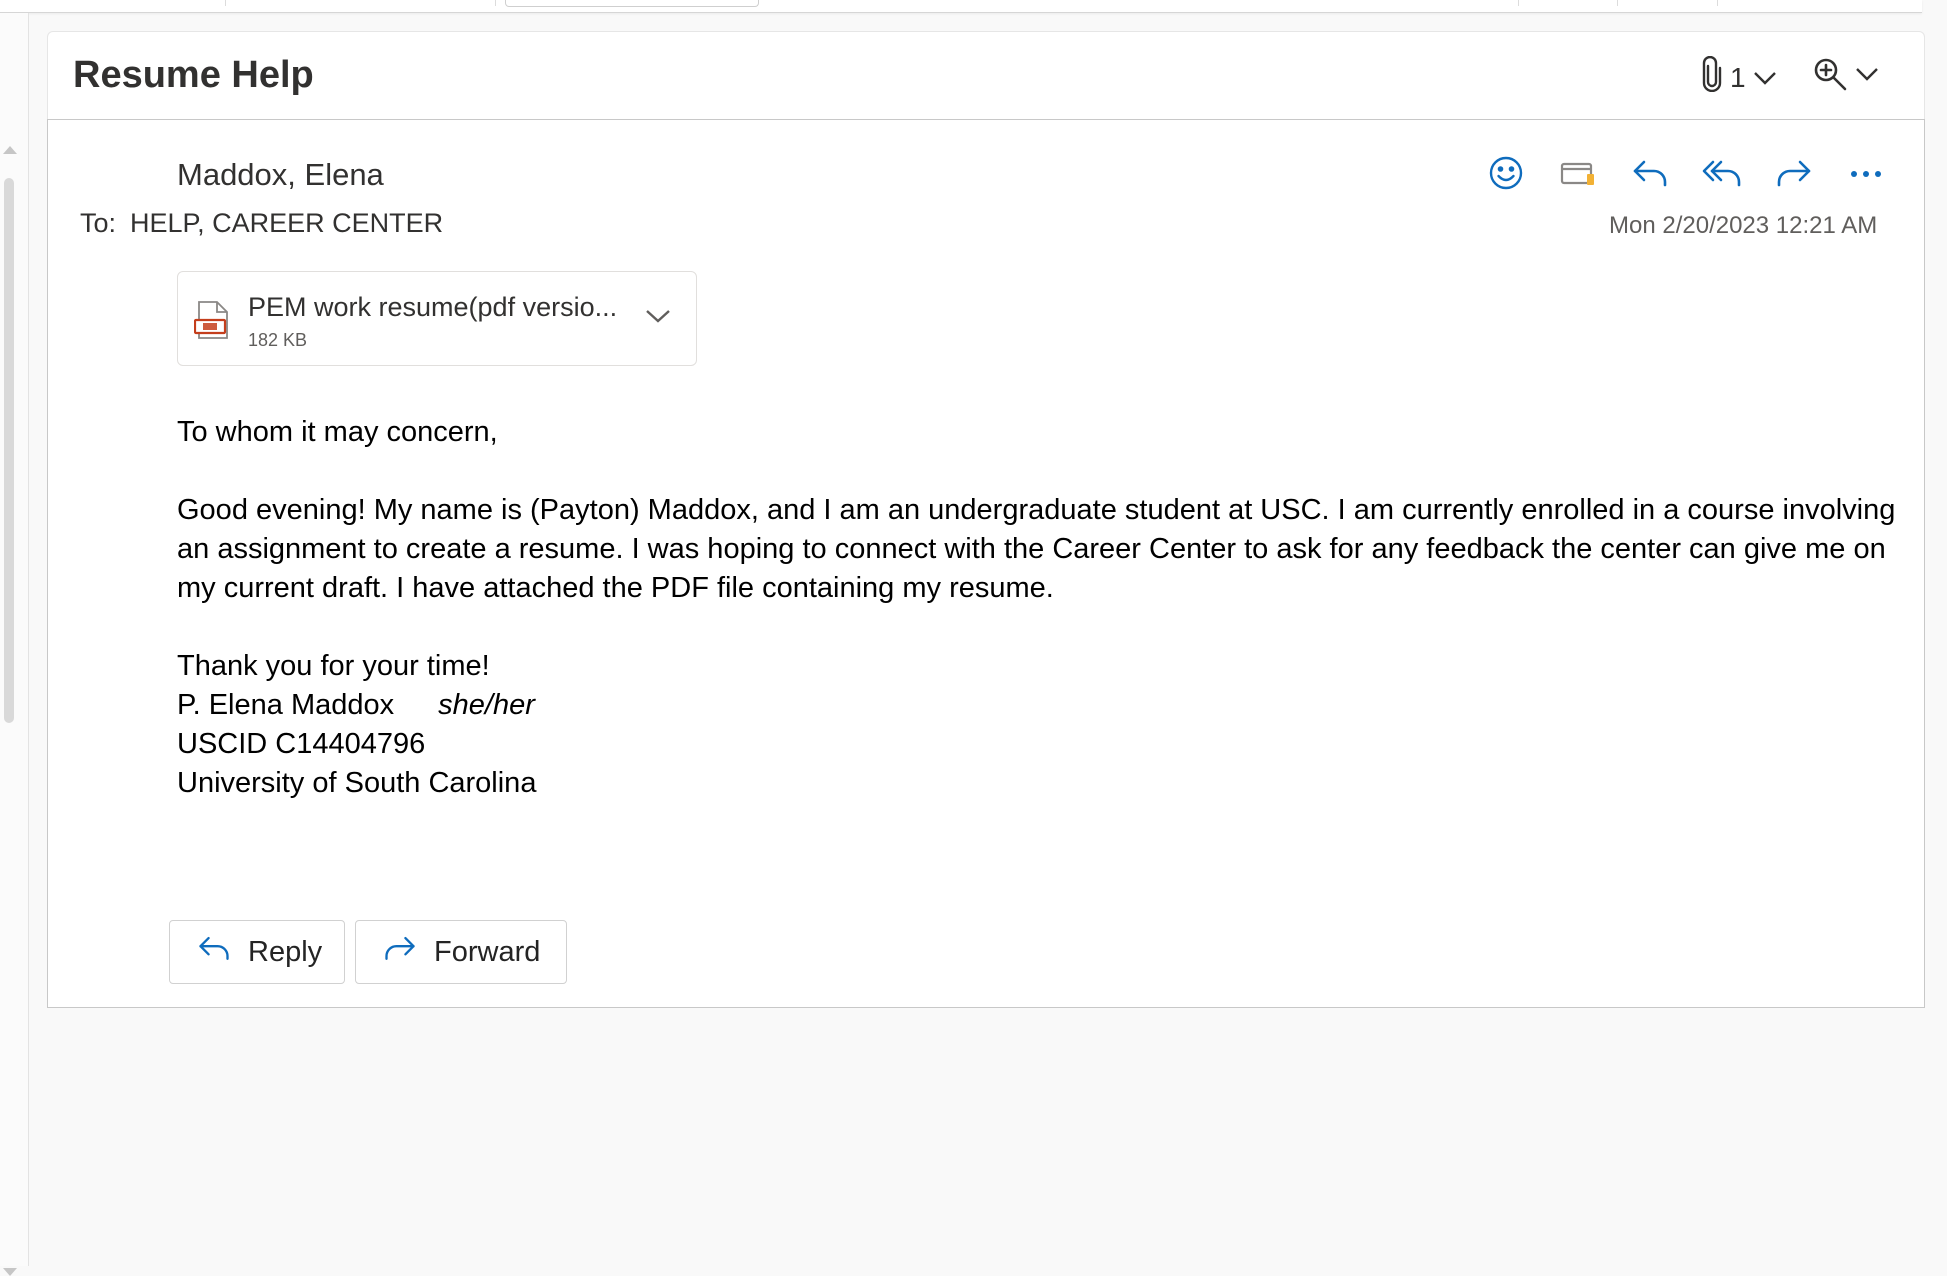 This screenshot has width=1947, height=1276. I want to click on forward-action-button: Forward, so click(461, 952).